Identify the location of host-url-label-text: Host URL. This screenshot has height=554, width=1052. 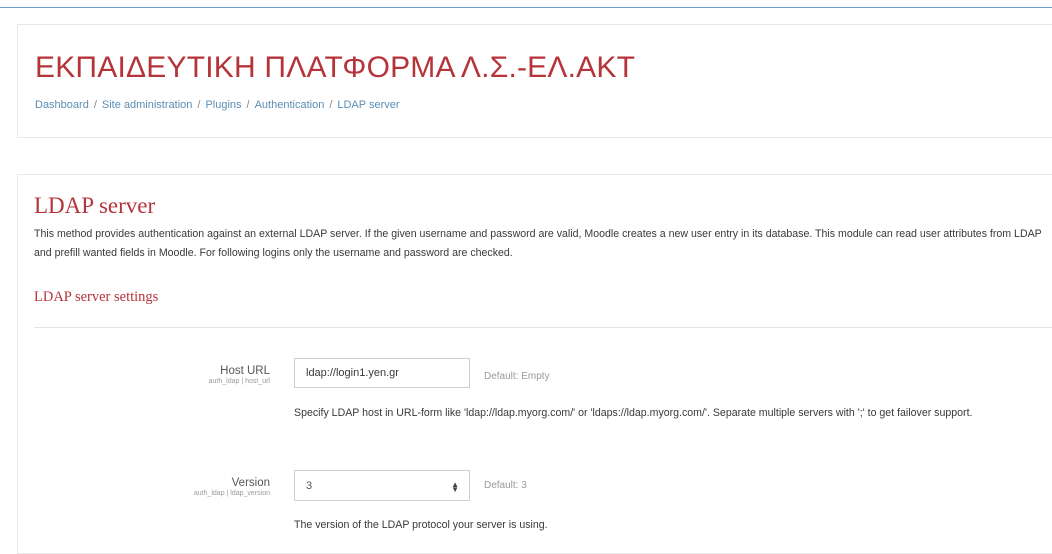
(245, 371).